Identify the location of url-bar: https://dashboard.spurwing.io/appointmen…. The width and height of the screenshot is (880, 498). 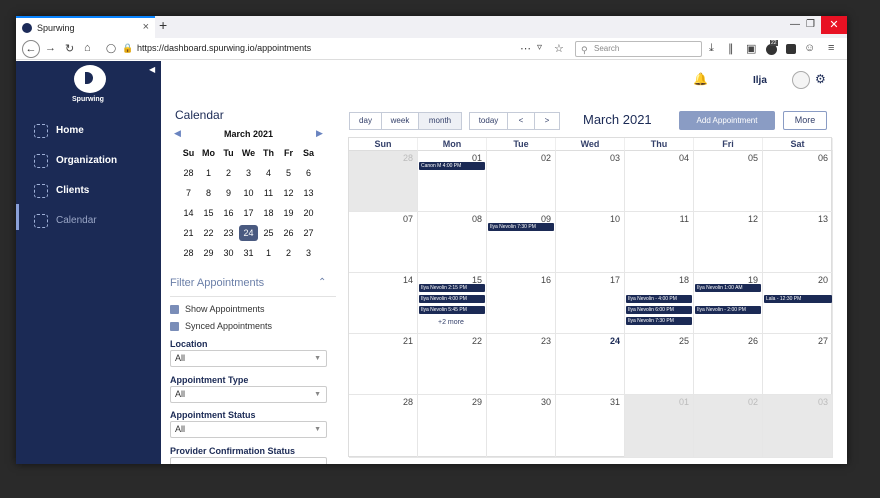
(224, 48).